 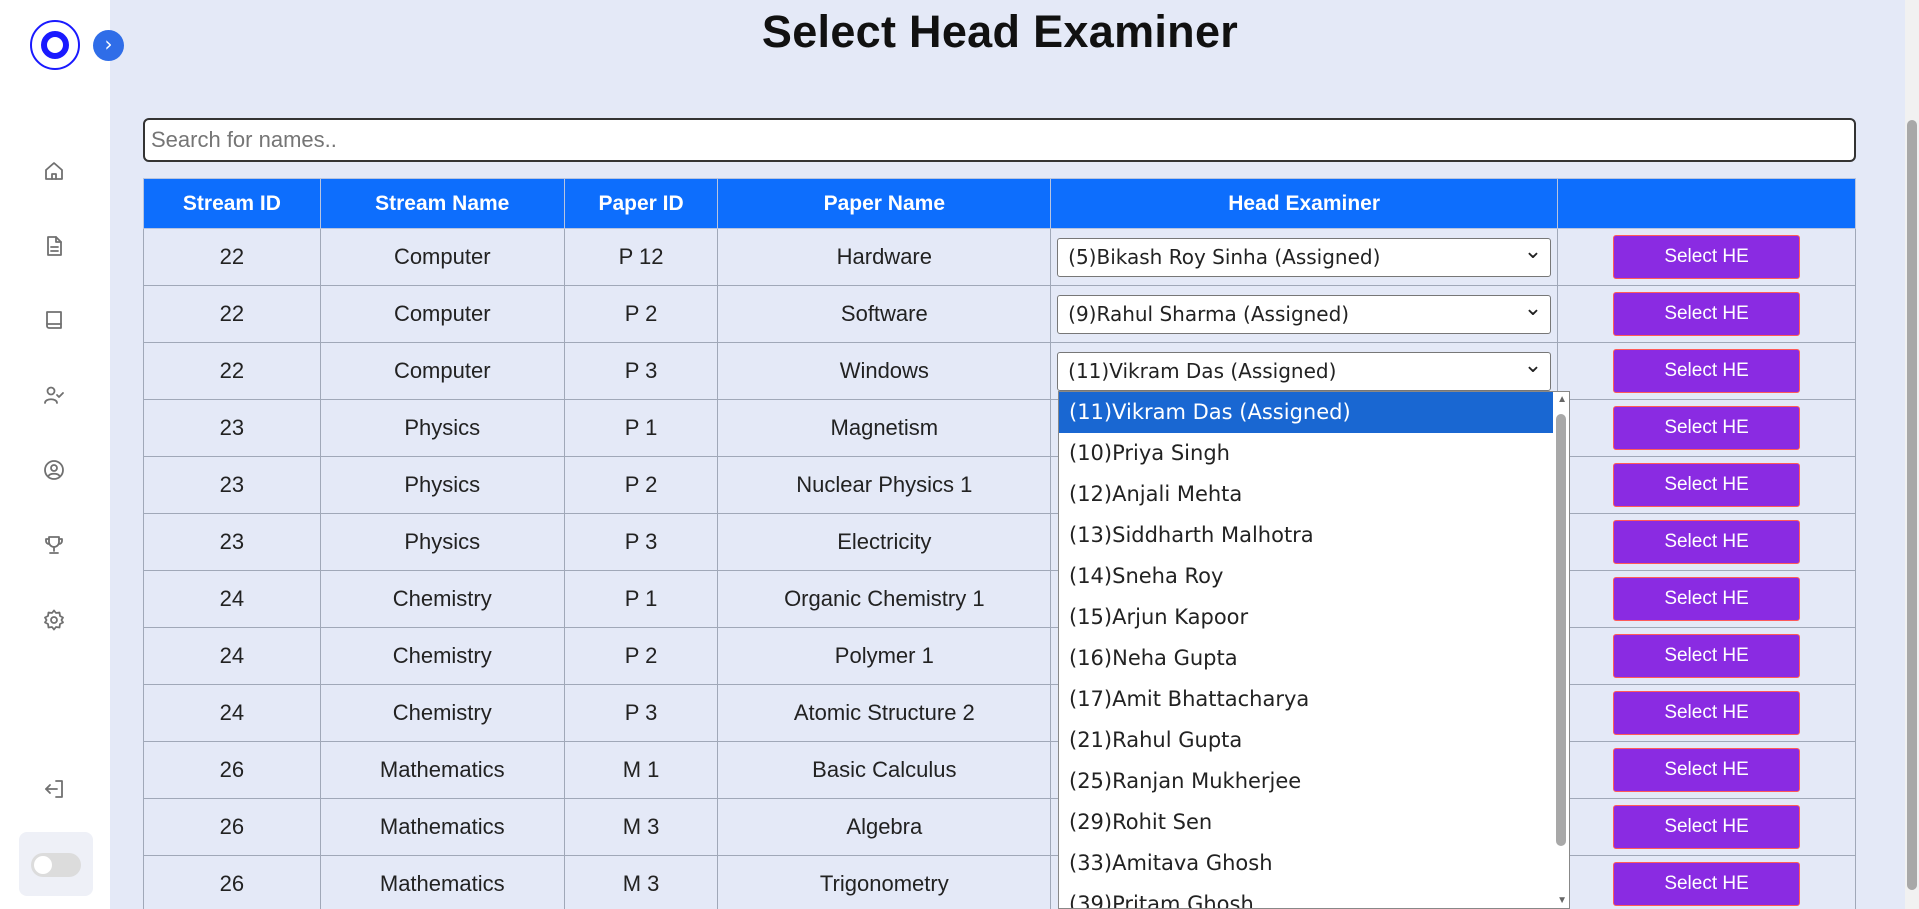 I want to click on stream-id-cell: 23, so click(x=232, y=485).